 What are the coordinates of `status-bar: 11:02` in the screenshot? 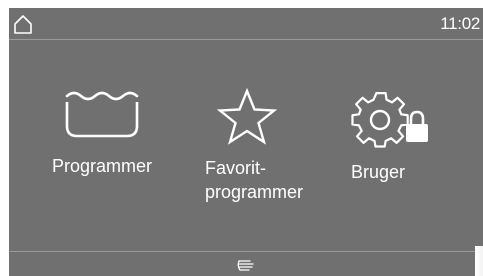 It's located at (246, 24).